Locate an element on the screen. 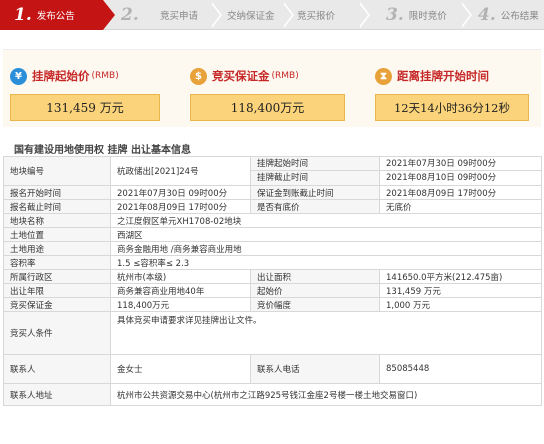 This screenshot has width=544, height=444. money-bag-icon: $ is located at coordinates (198, 76).